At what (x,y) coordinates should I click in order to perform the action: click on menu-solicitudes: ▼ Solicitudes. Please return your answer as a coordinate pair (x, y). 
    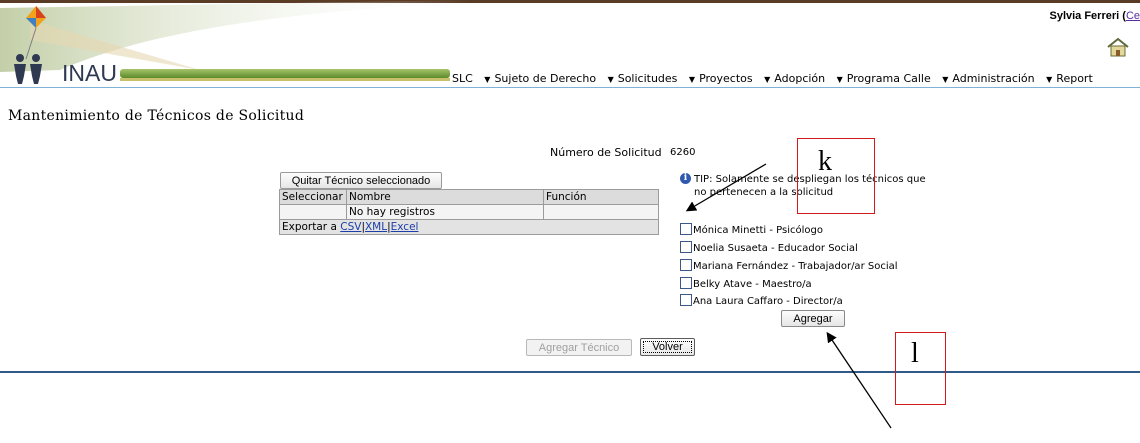
    Looking at the image, I should click on (643, 78).